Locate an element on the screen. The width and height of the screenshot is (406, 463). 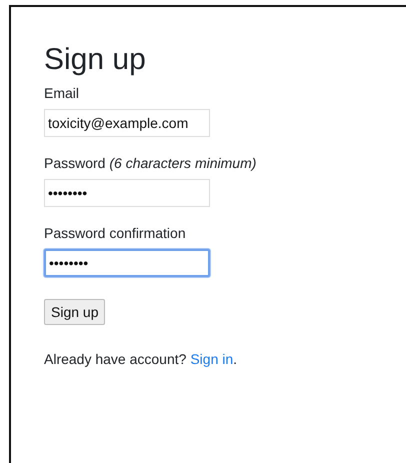
field-label: Password confirmation is located at coordinates (115, 233).